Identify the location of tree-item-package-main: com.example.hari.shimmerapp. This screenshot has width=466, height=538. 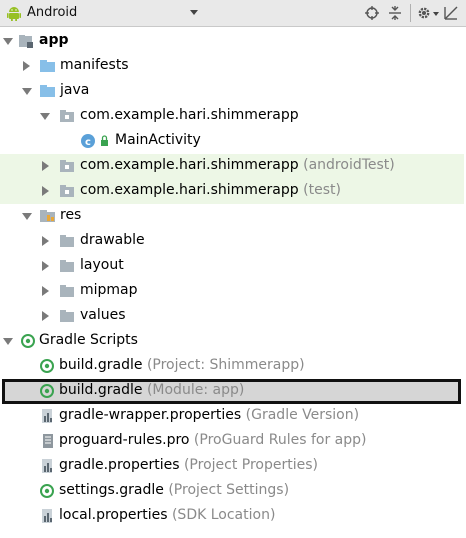
(232, 116).